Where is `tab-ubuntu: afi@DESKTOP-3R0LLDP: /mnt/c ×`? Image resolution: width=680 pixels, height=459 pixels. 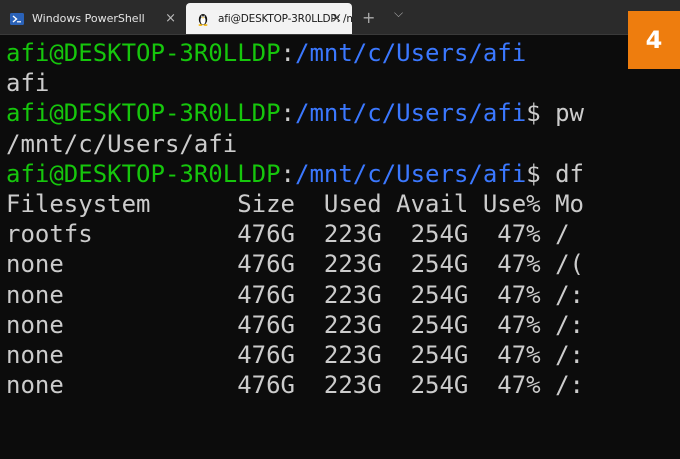 tab-ubuntu: afi@DESKTOP-3R0LLDP: /mnt/c × is located at coordinates (269, 18).